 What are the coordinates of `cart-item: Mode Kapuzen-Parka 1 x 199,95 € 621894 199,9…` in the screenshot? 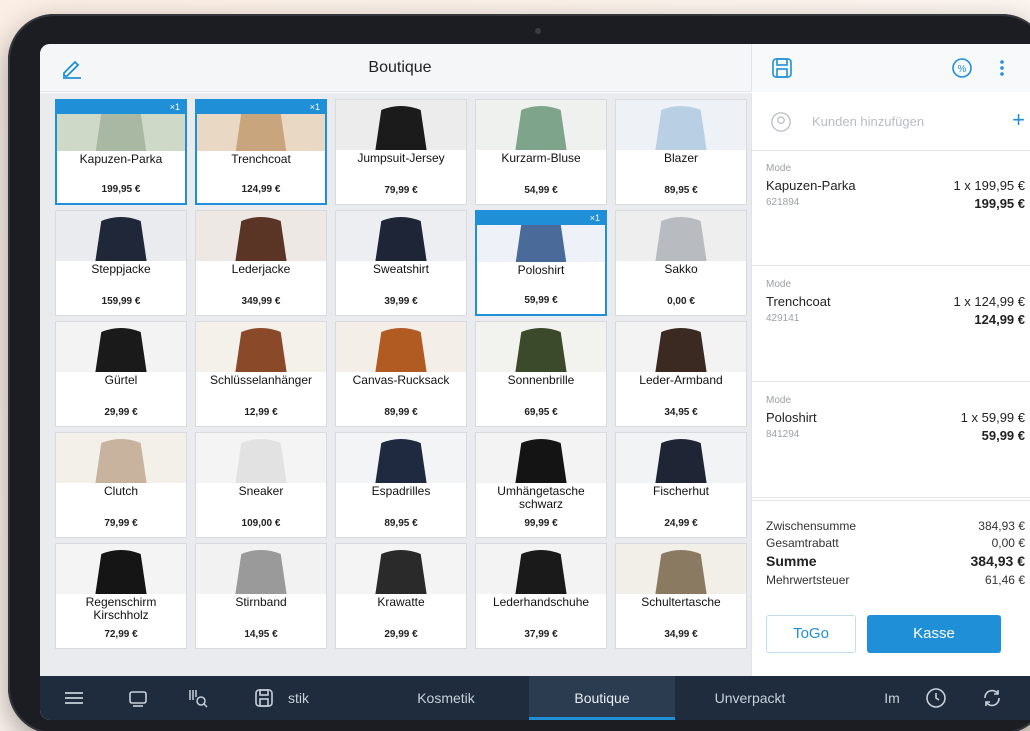 It's located at (891, 208).